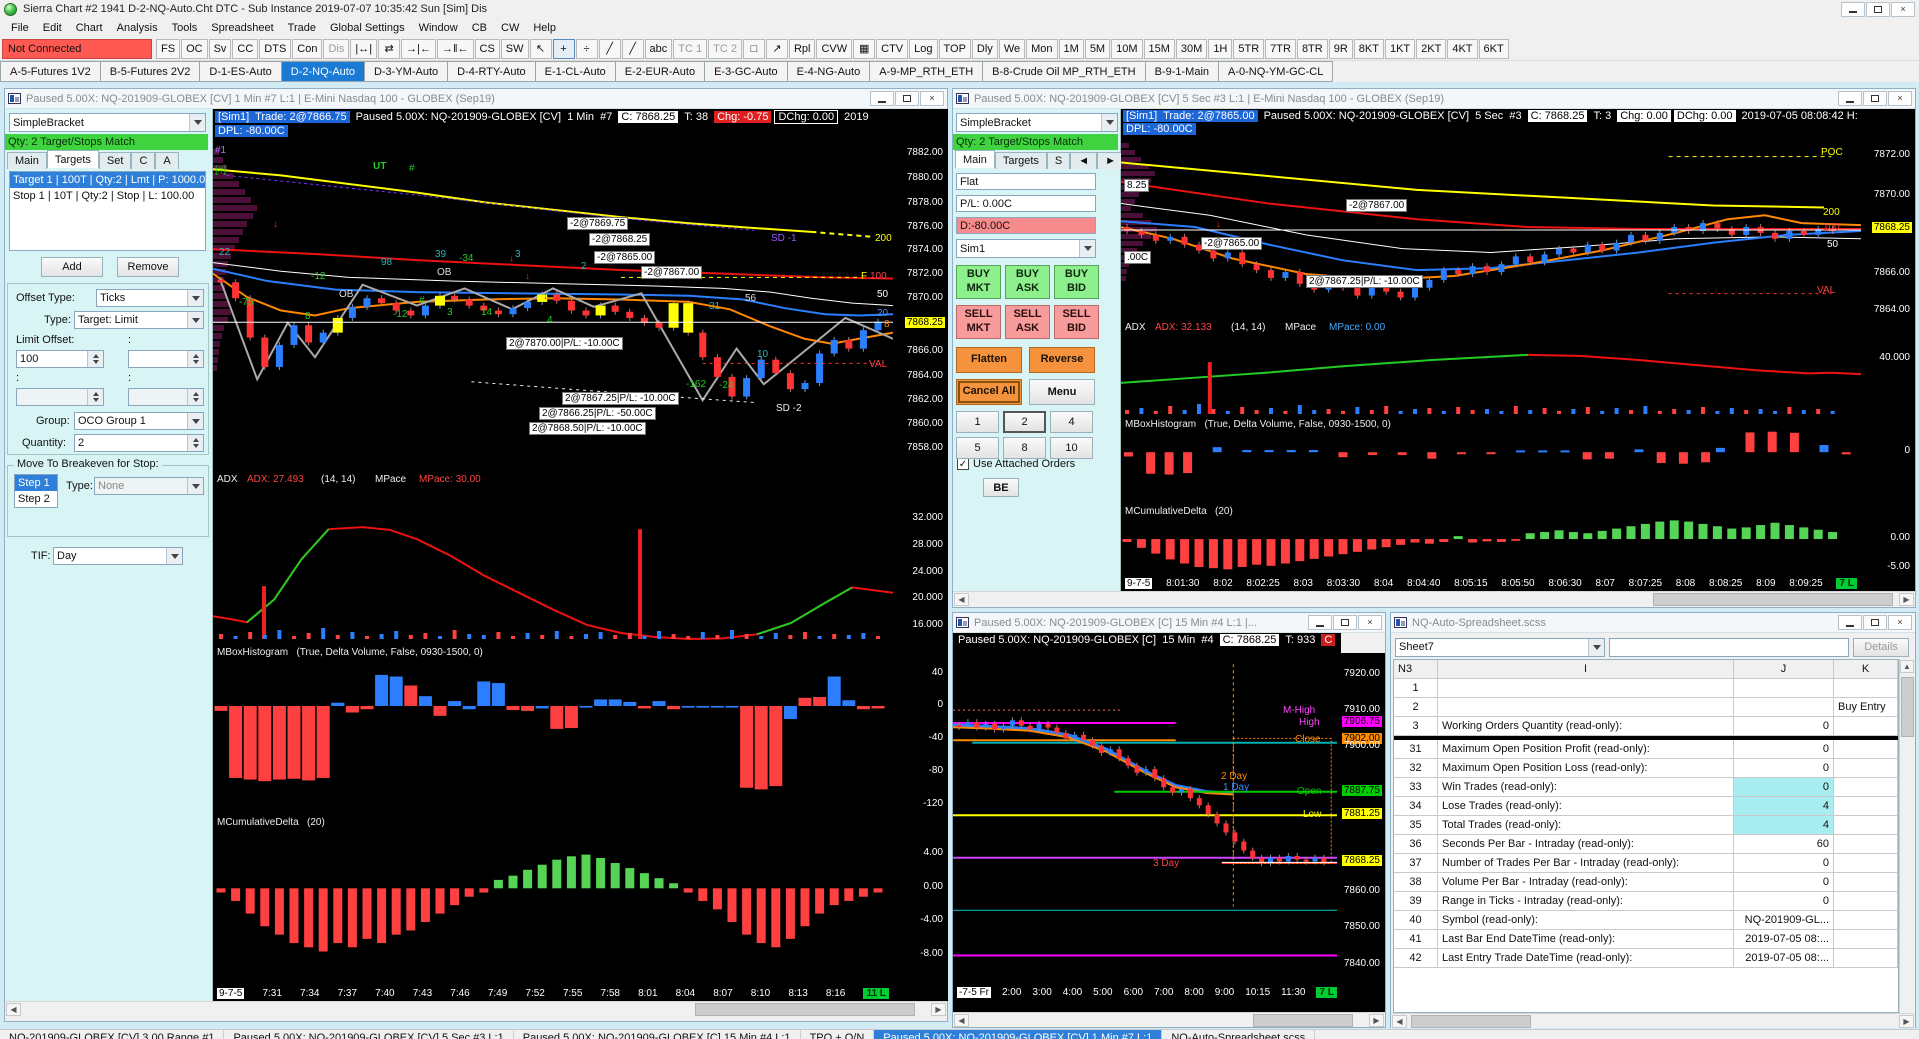 This screenshot has height=1039, width=1919. What do you see at coordinates (620, 398) in the screenshot?
I see `order-label: 2@7867.25|P/L: -10.00C` at bounding box center [620, 398].